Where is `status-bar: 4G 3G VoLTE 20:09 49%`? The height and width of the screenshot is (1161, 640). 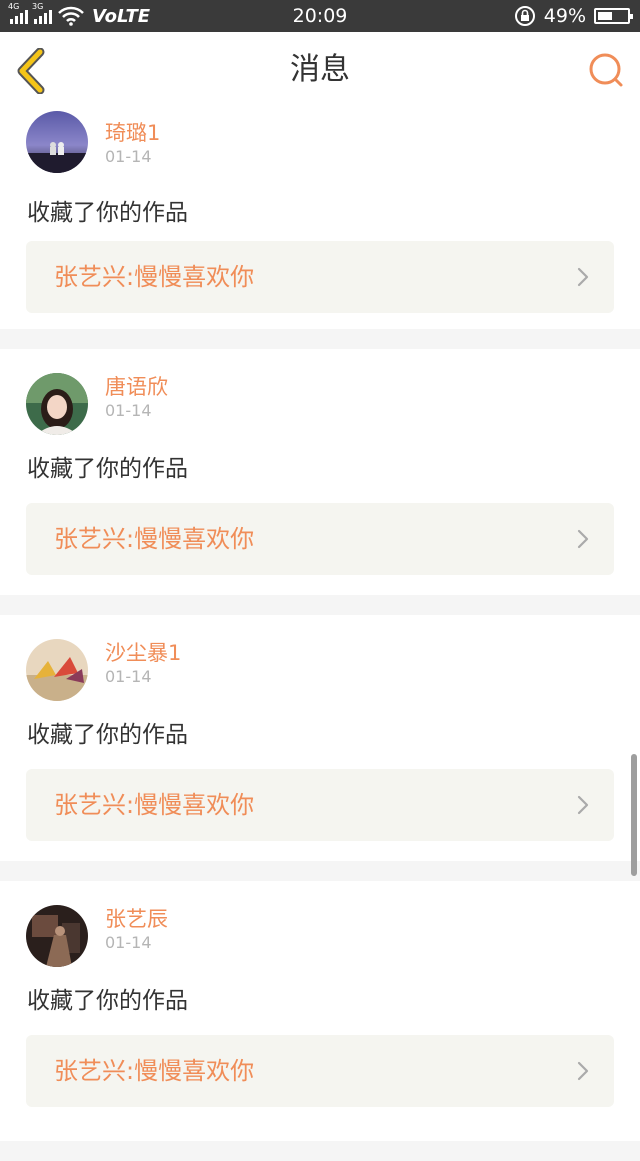 status-bar: 4G 3G VoLTE 20:09 49% is located at coordinates (320, 16).